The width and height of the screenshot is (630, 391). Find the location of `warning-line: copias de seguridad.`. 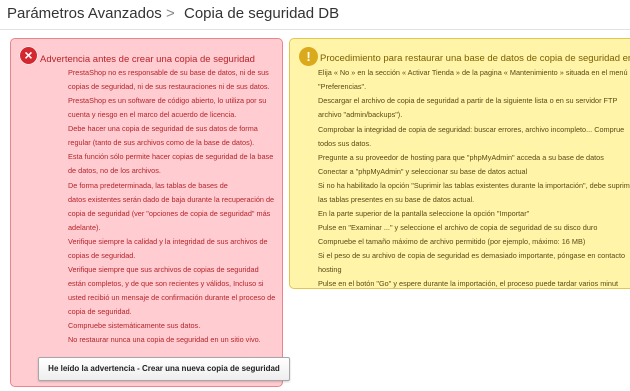

warning-line: copias de seguridad. is located at coordinates (102, 255).